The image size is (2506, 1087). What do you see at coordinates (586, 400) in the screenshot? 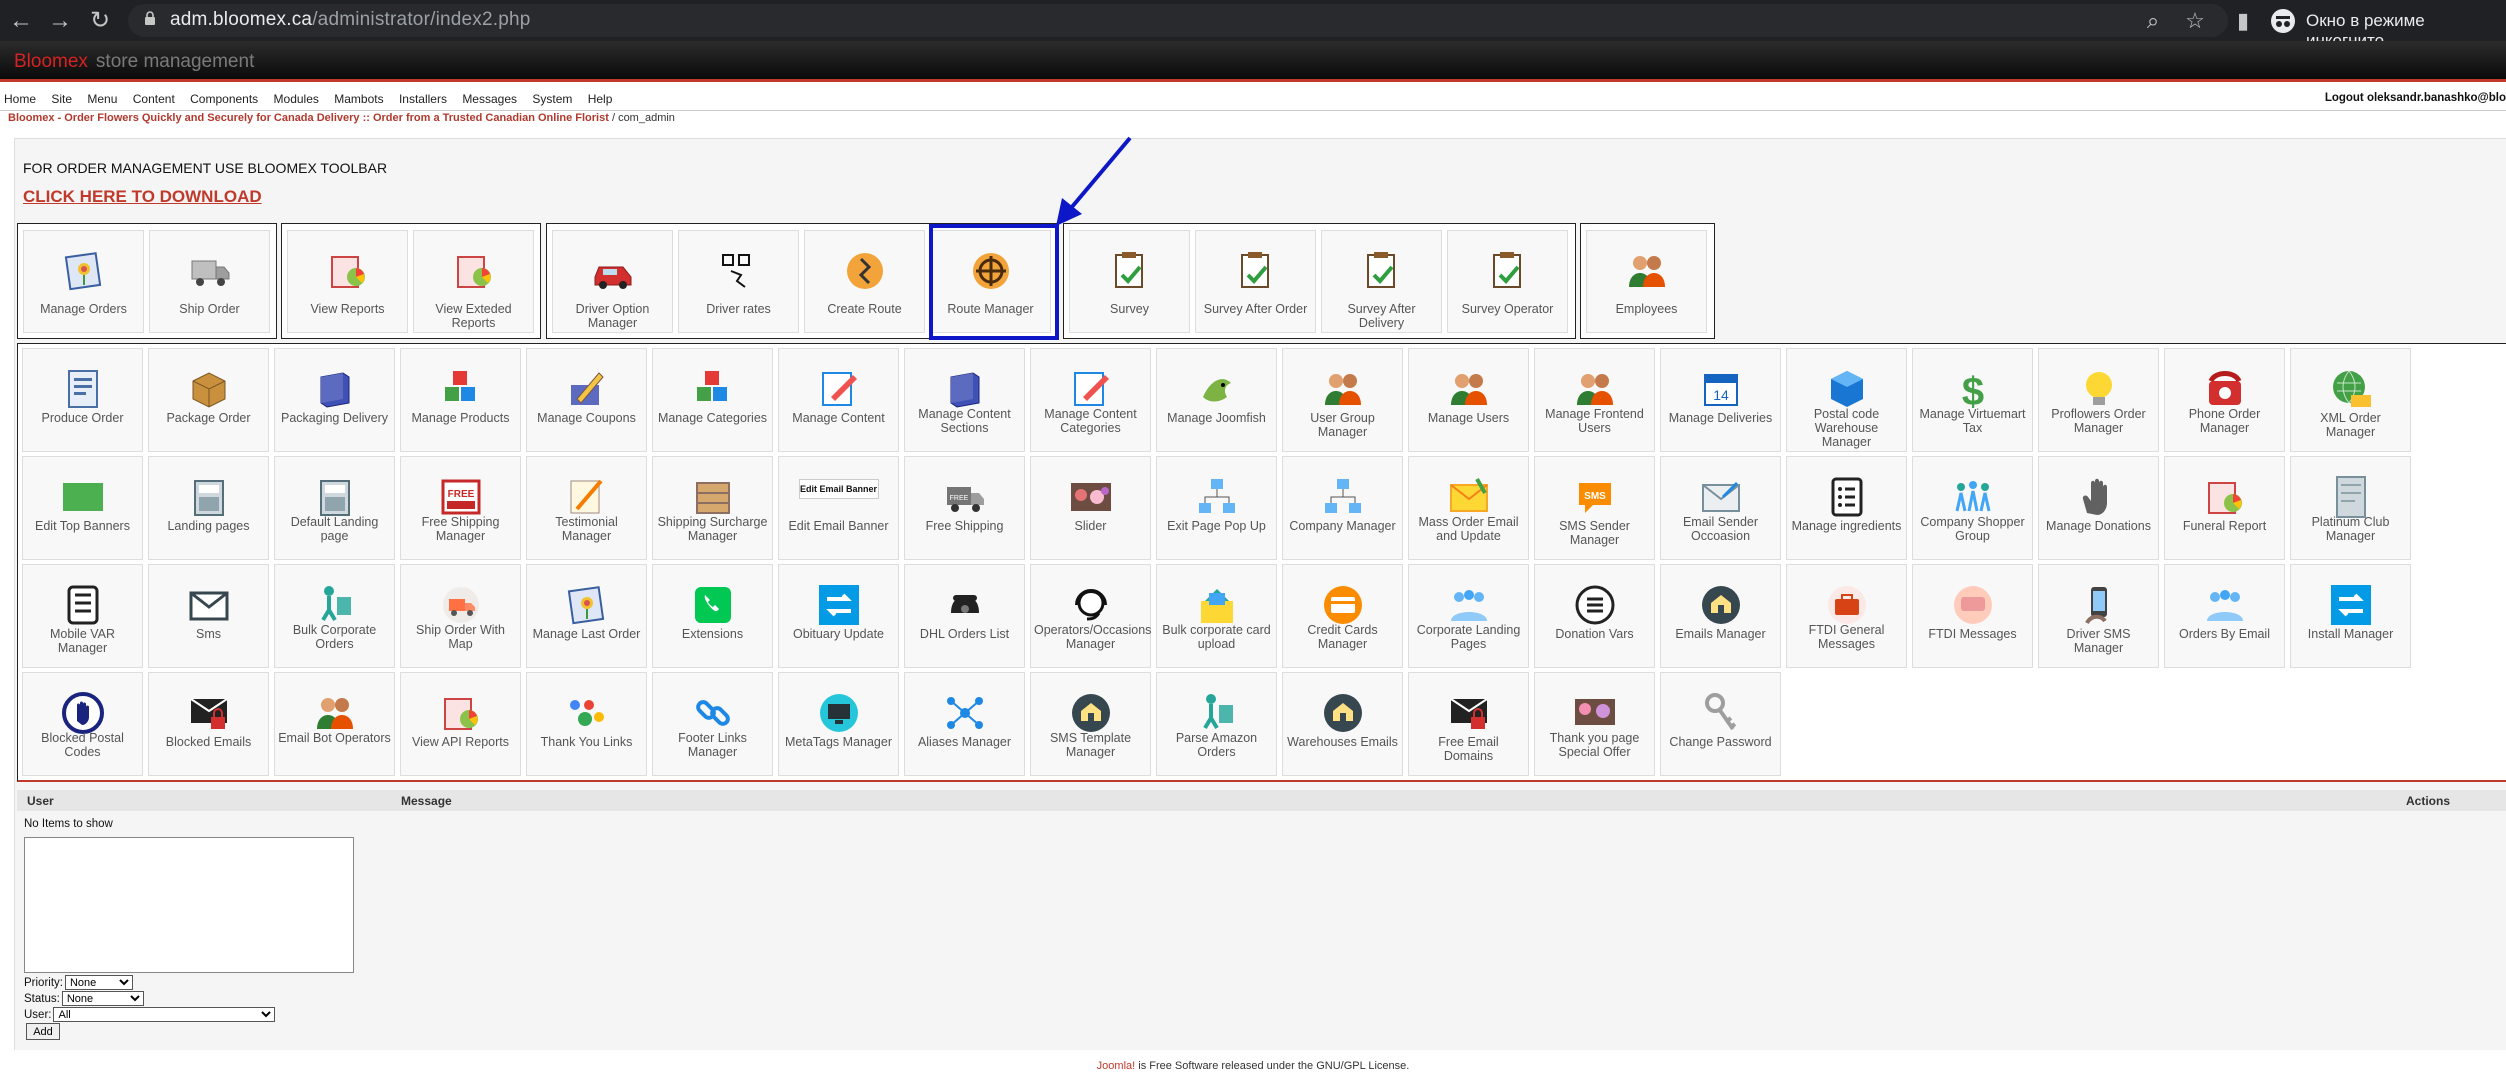
I see `tile-manage-coupons: Manage Coupons` at bounding box center [586, 400].